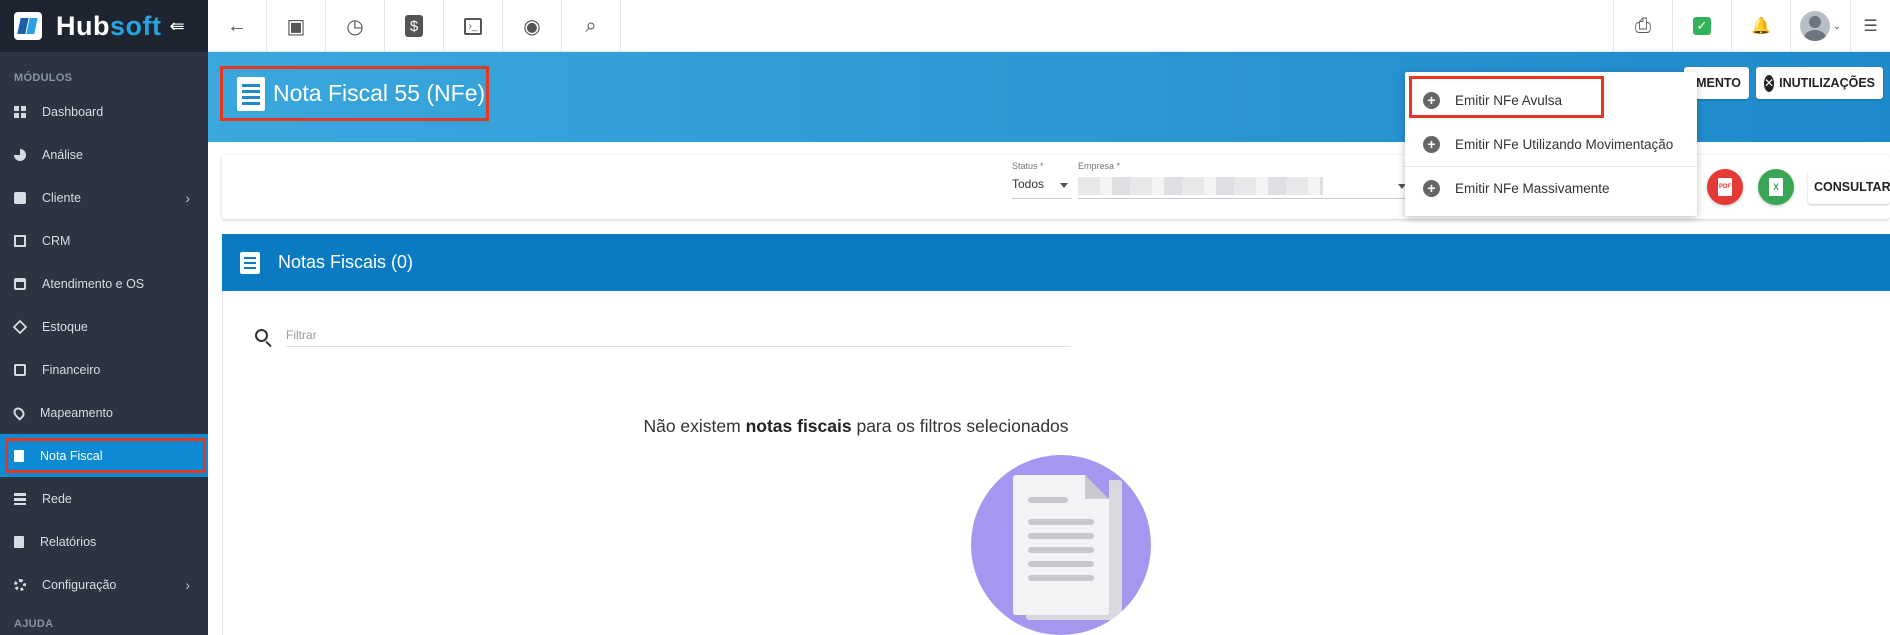 This screenshot has width=1890, height=635. Describe the element at coordinates (1532, 188) in the screenshot. I see `menu-item-label: Emitir NFe Massivamente` at that location.